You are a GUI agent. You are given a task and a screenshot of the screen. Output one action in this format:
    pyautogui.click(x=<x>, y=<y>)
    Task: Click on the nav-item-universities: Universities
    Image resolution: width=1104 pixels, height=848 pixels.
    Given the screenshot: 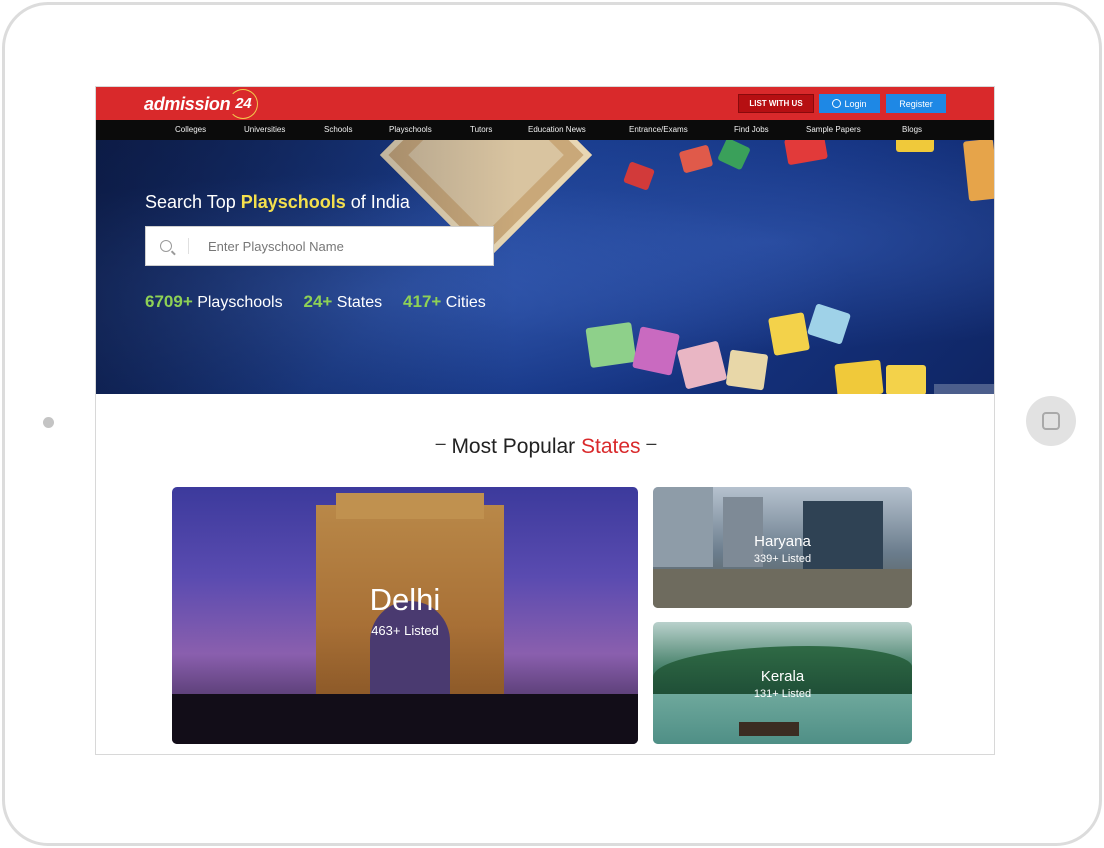 What is the action you would take?
    pyautogui.click(x=264, y=129)
    